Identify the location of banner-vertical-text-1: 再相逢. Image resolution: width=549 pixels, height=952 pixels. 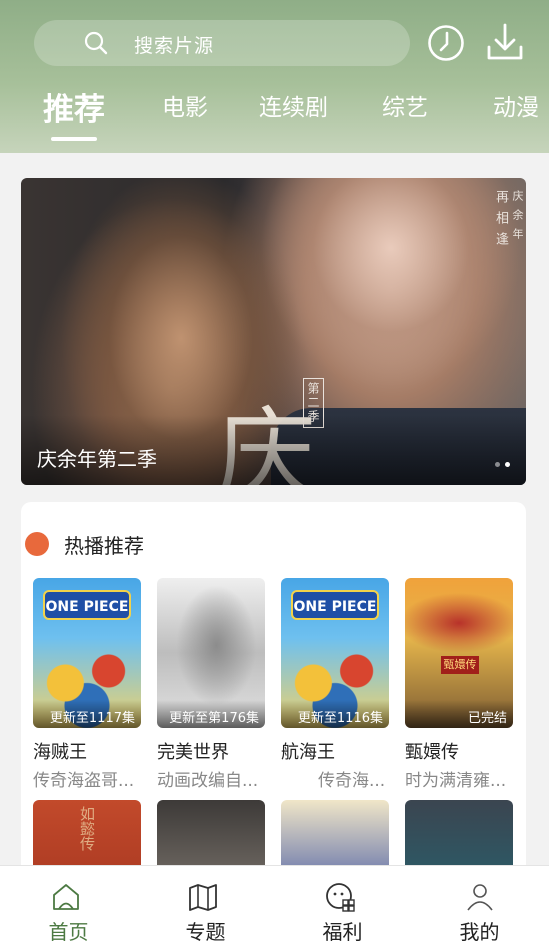
(500, 221).